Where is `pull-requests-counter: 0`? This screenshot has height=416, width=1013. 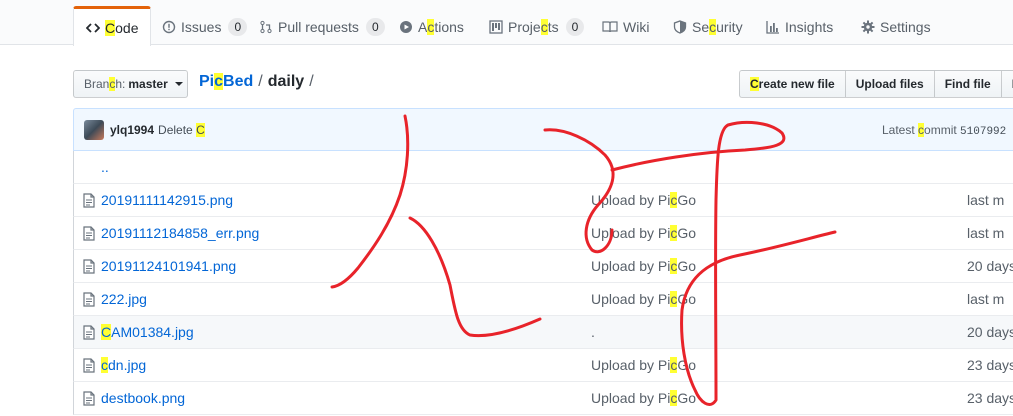 pull-requests-counter: 0 is located at coordinates (375, 26).